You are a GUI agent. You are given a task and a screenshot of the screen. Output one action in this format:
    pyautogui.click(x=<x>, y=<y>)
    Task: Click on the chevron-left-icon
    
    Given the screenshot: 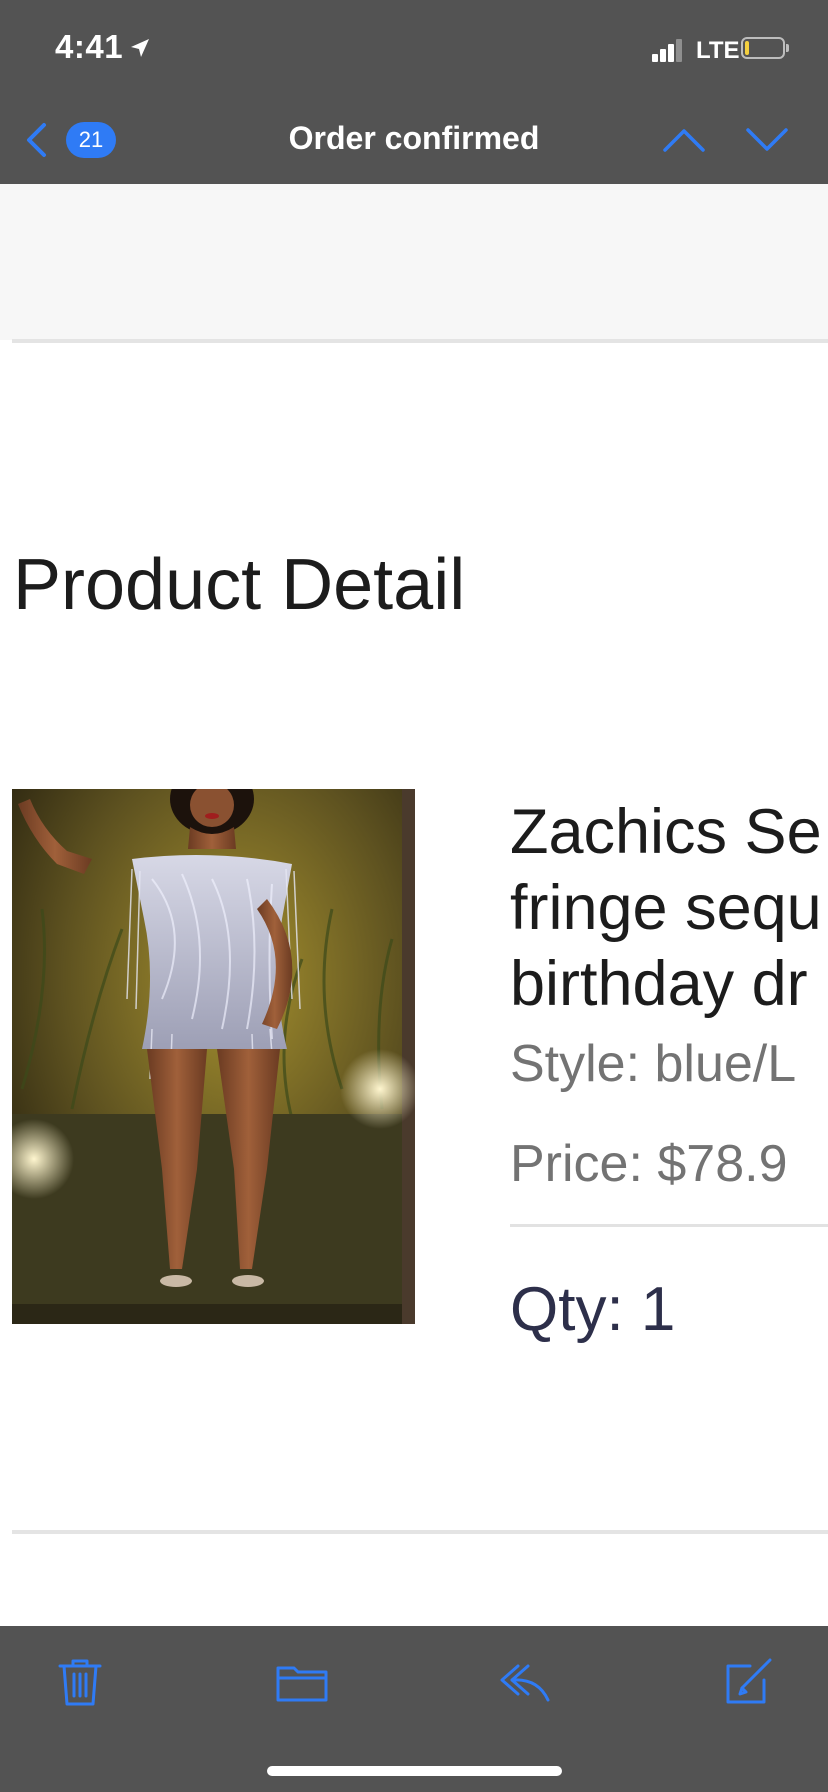 What is the action you would take?
    pyautogui.click(x=36, y=140)
    